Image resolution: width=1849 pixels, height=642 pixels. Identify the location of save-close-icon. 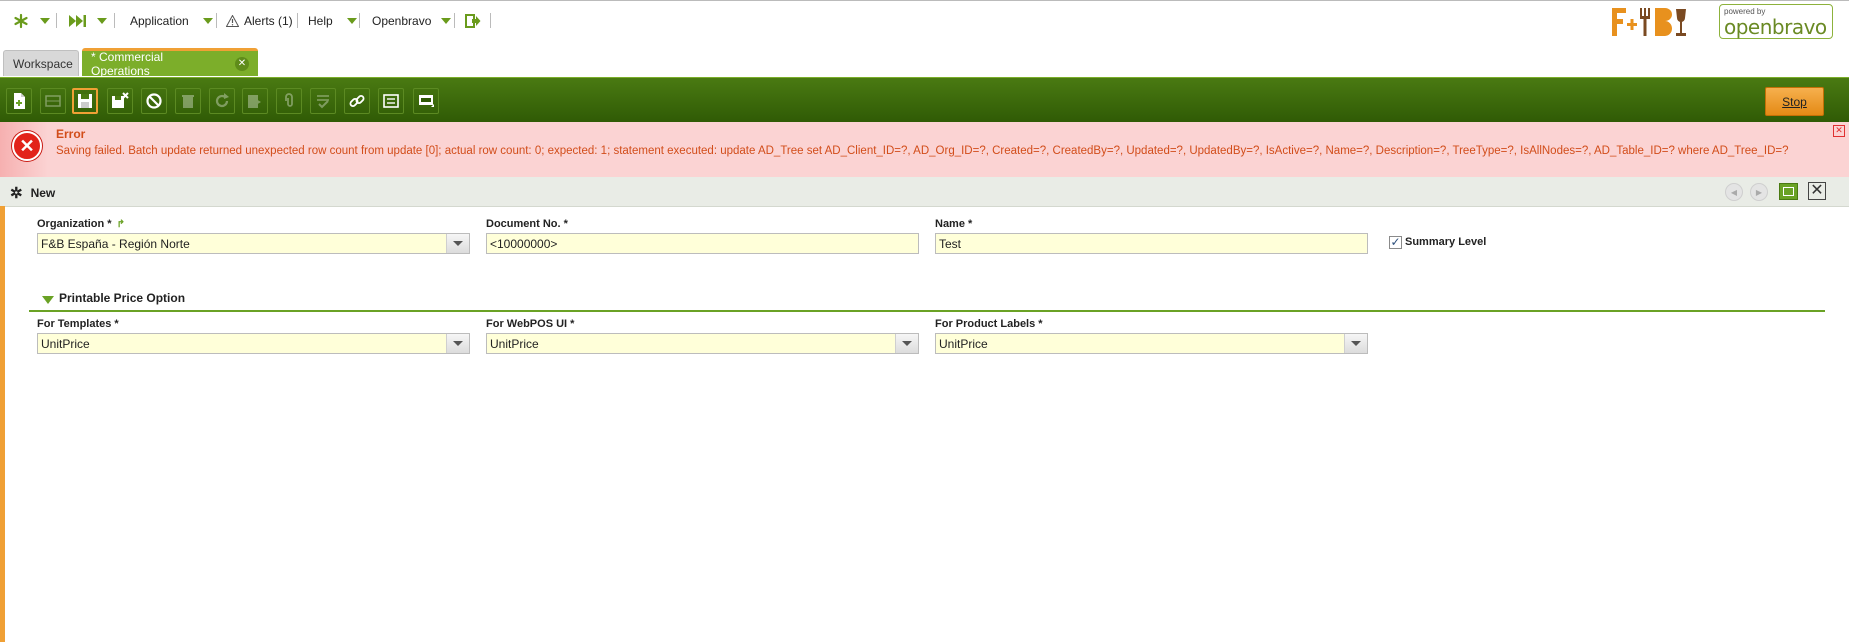
(120, 100).